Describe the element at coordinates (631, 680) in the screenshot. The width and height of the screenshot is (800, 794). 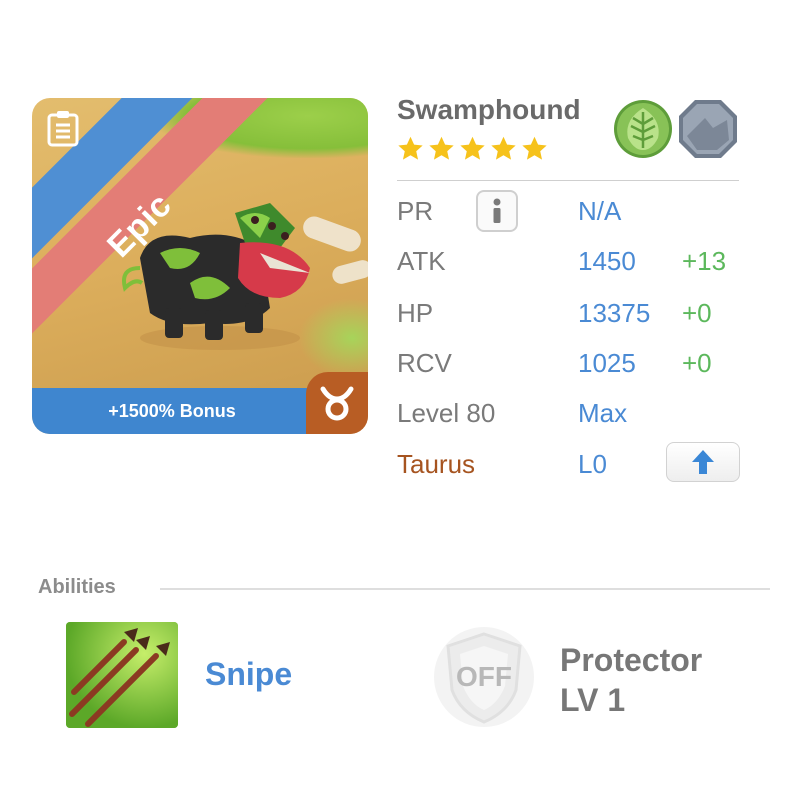
I see `passive-ability-name: Protector LV 1` at that location.